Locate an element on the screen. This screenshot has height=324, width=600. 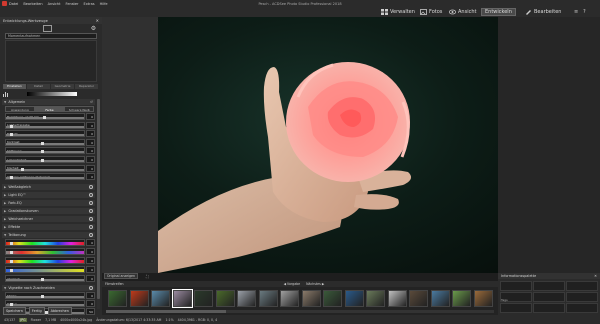
snapshot-list is located at coordinates (51, 61).